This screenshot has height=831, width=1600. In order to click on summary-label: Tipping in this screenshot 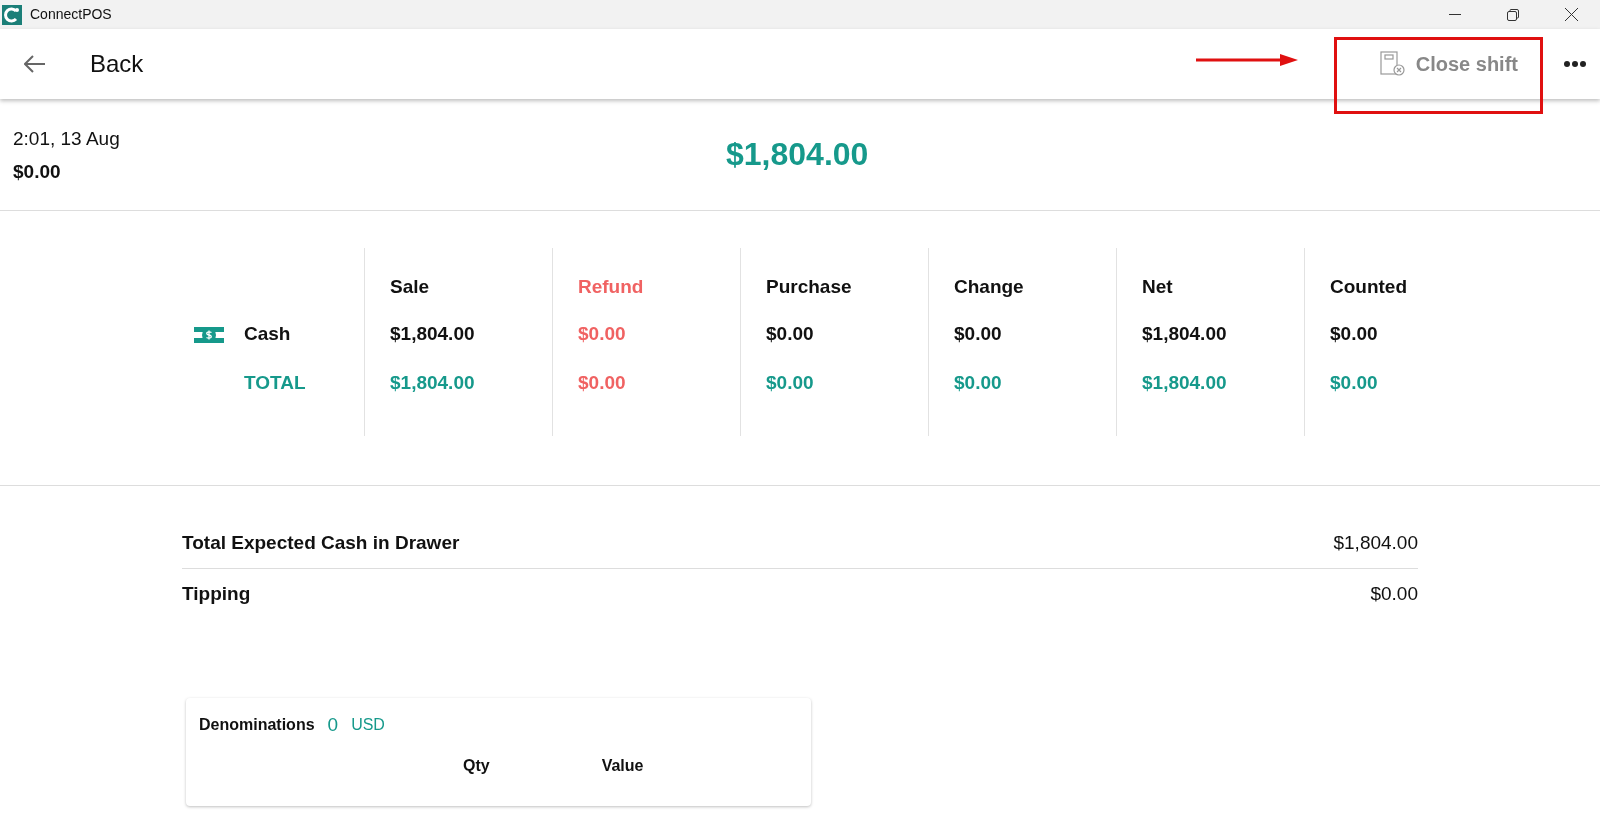, I will do `click(216, 593)`.